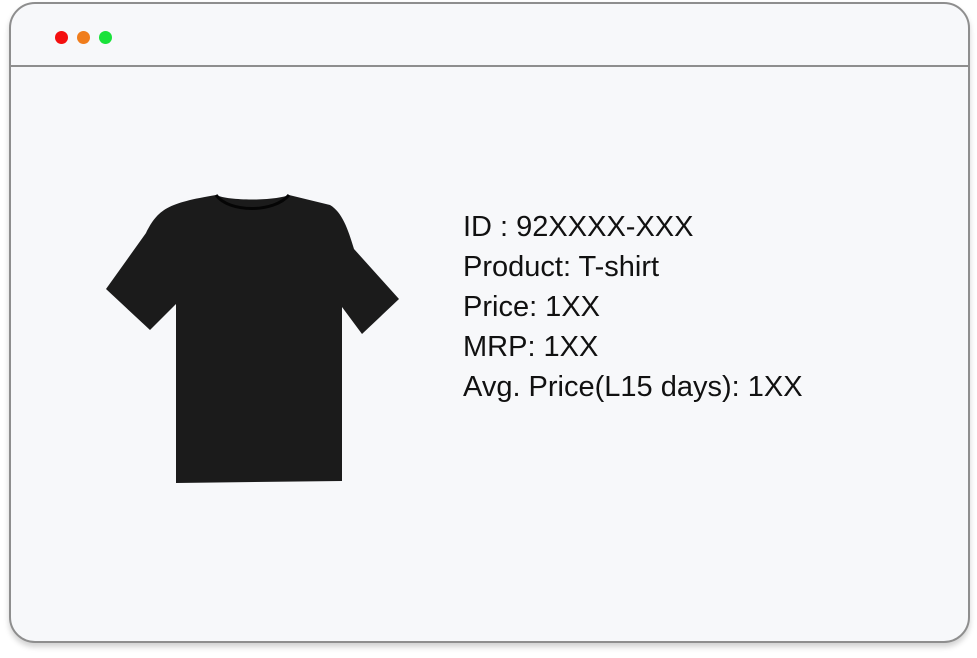  I want to click on product-avg-price: Avg. Price(L15 days): 1XX, so click(633, 387).